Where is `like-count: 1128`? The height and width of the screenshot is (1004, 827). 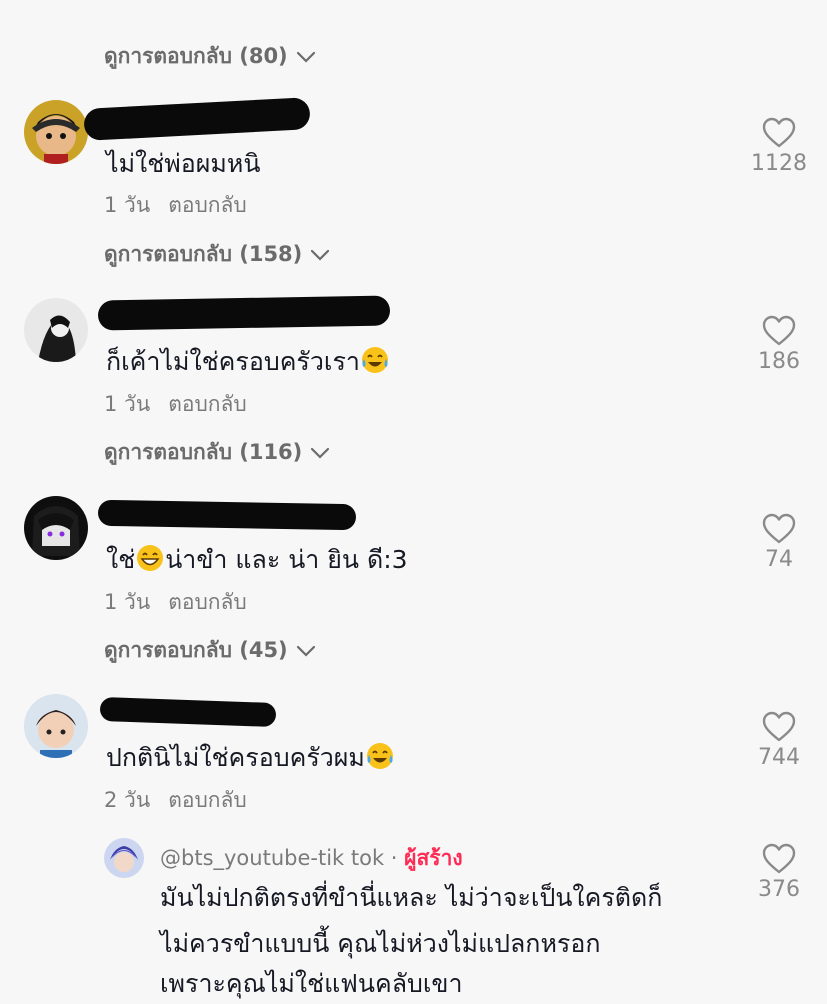 like-count: 1128 is located at coordinates (779, 163).